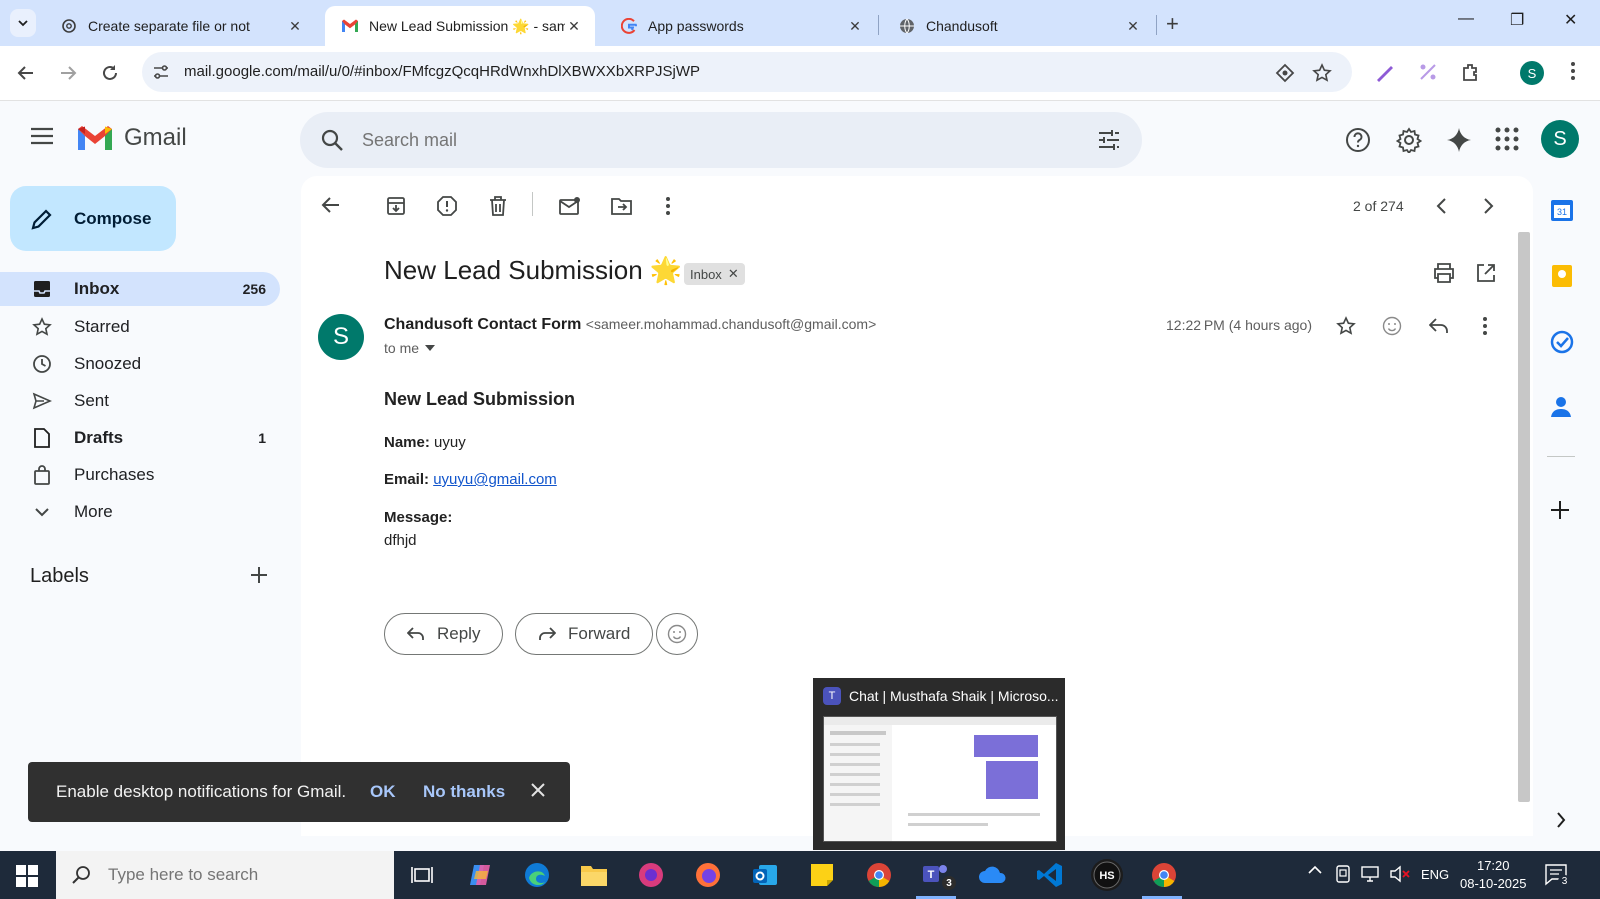  I want to click on reply-button: Reply, so click(444, 634).